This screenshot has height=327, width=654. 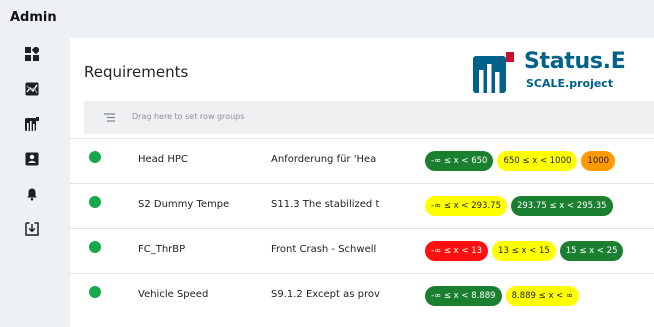 I want to click on row-groups-icon, so click(x=109, y=117).